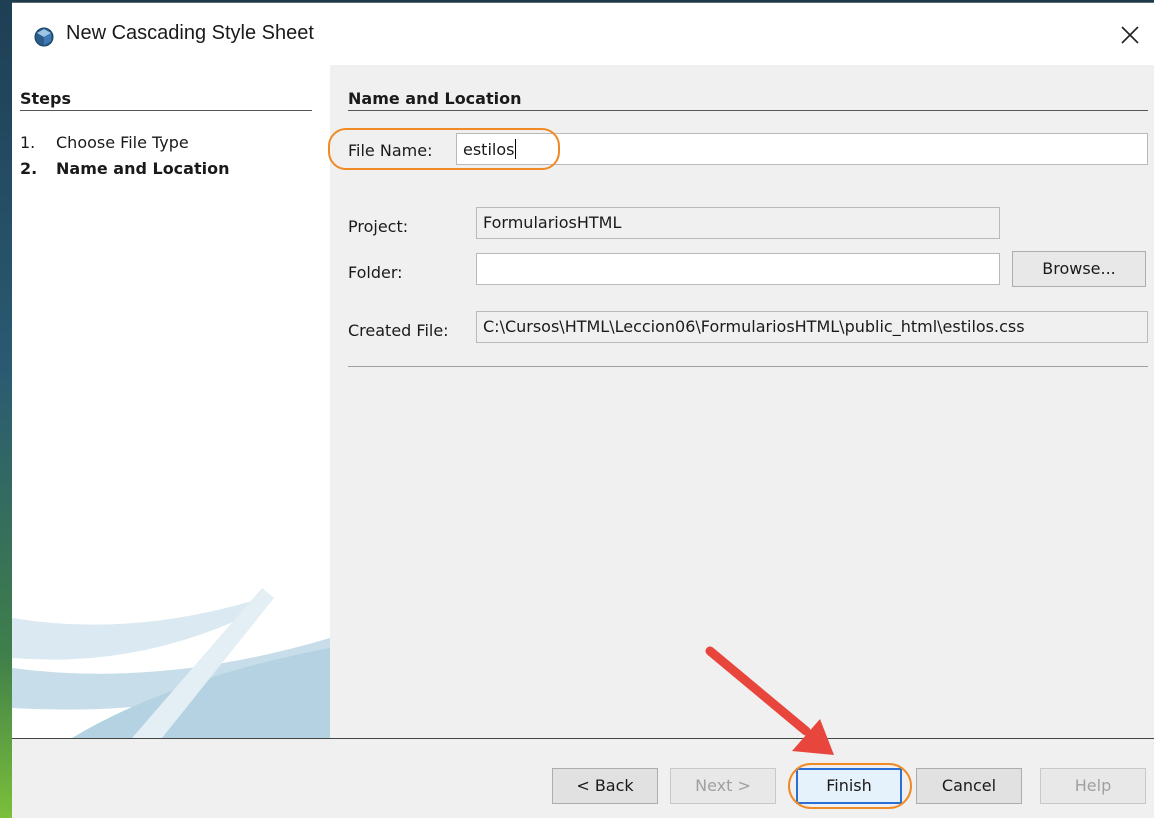 The height and width of the screenshot is (818, 1154). What do you see at coordinates (748, 366) in the screenshot?
I see `separator` at bounding box center [748, 366].